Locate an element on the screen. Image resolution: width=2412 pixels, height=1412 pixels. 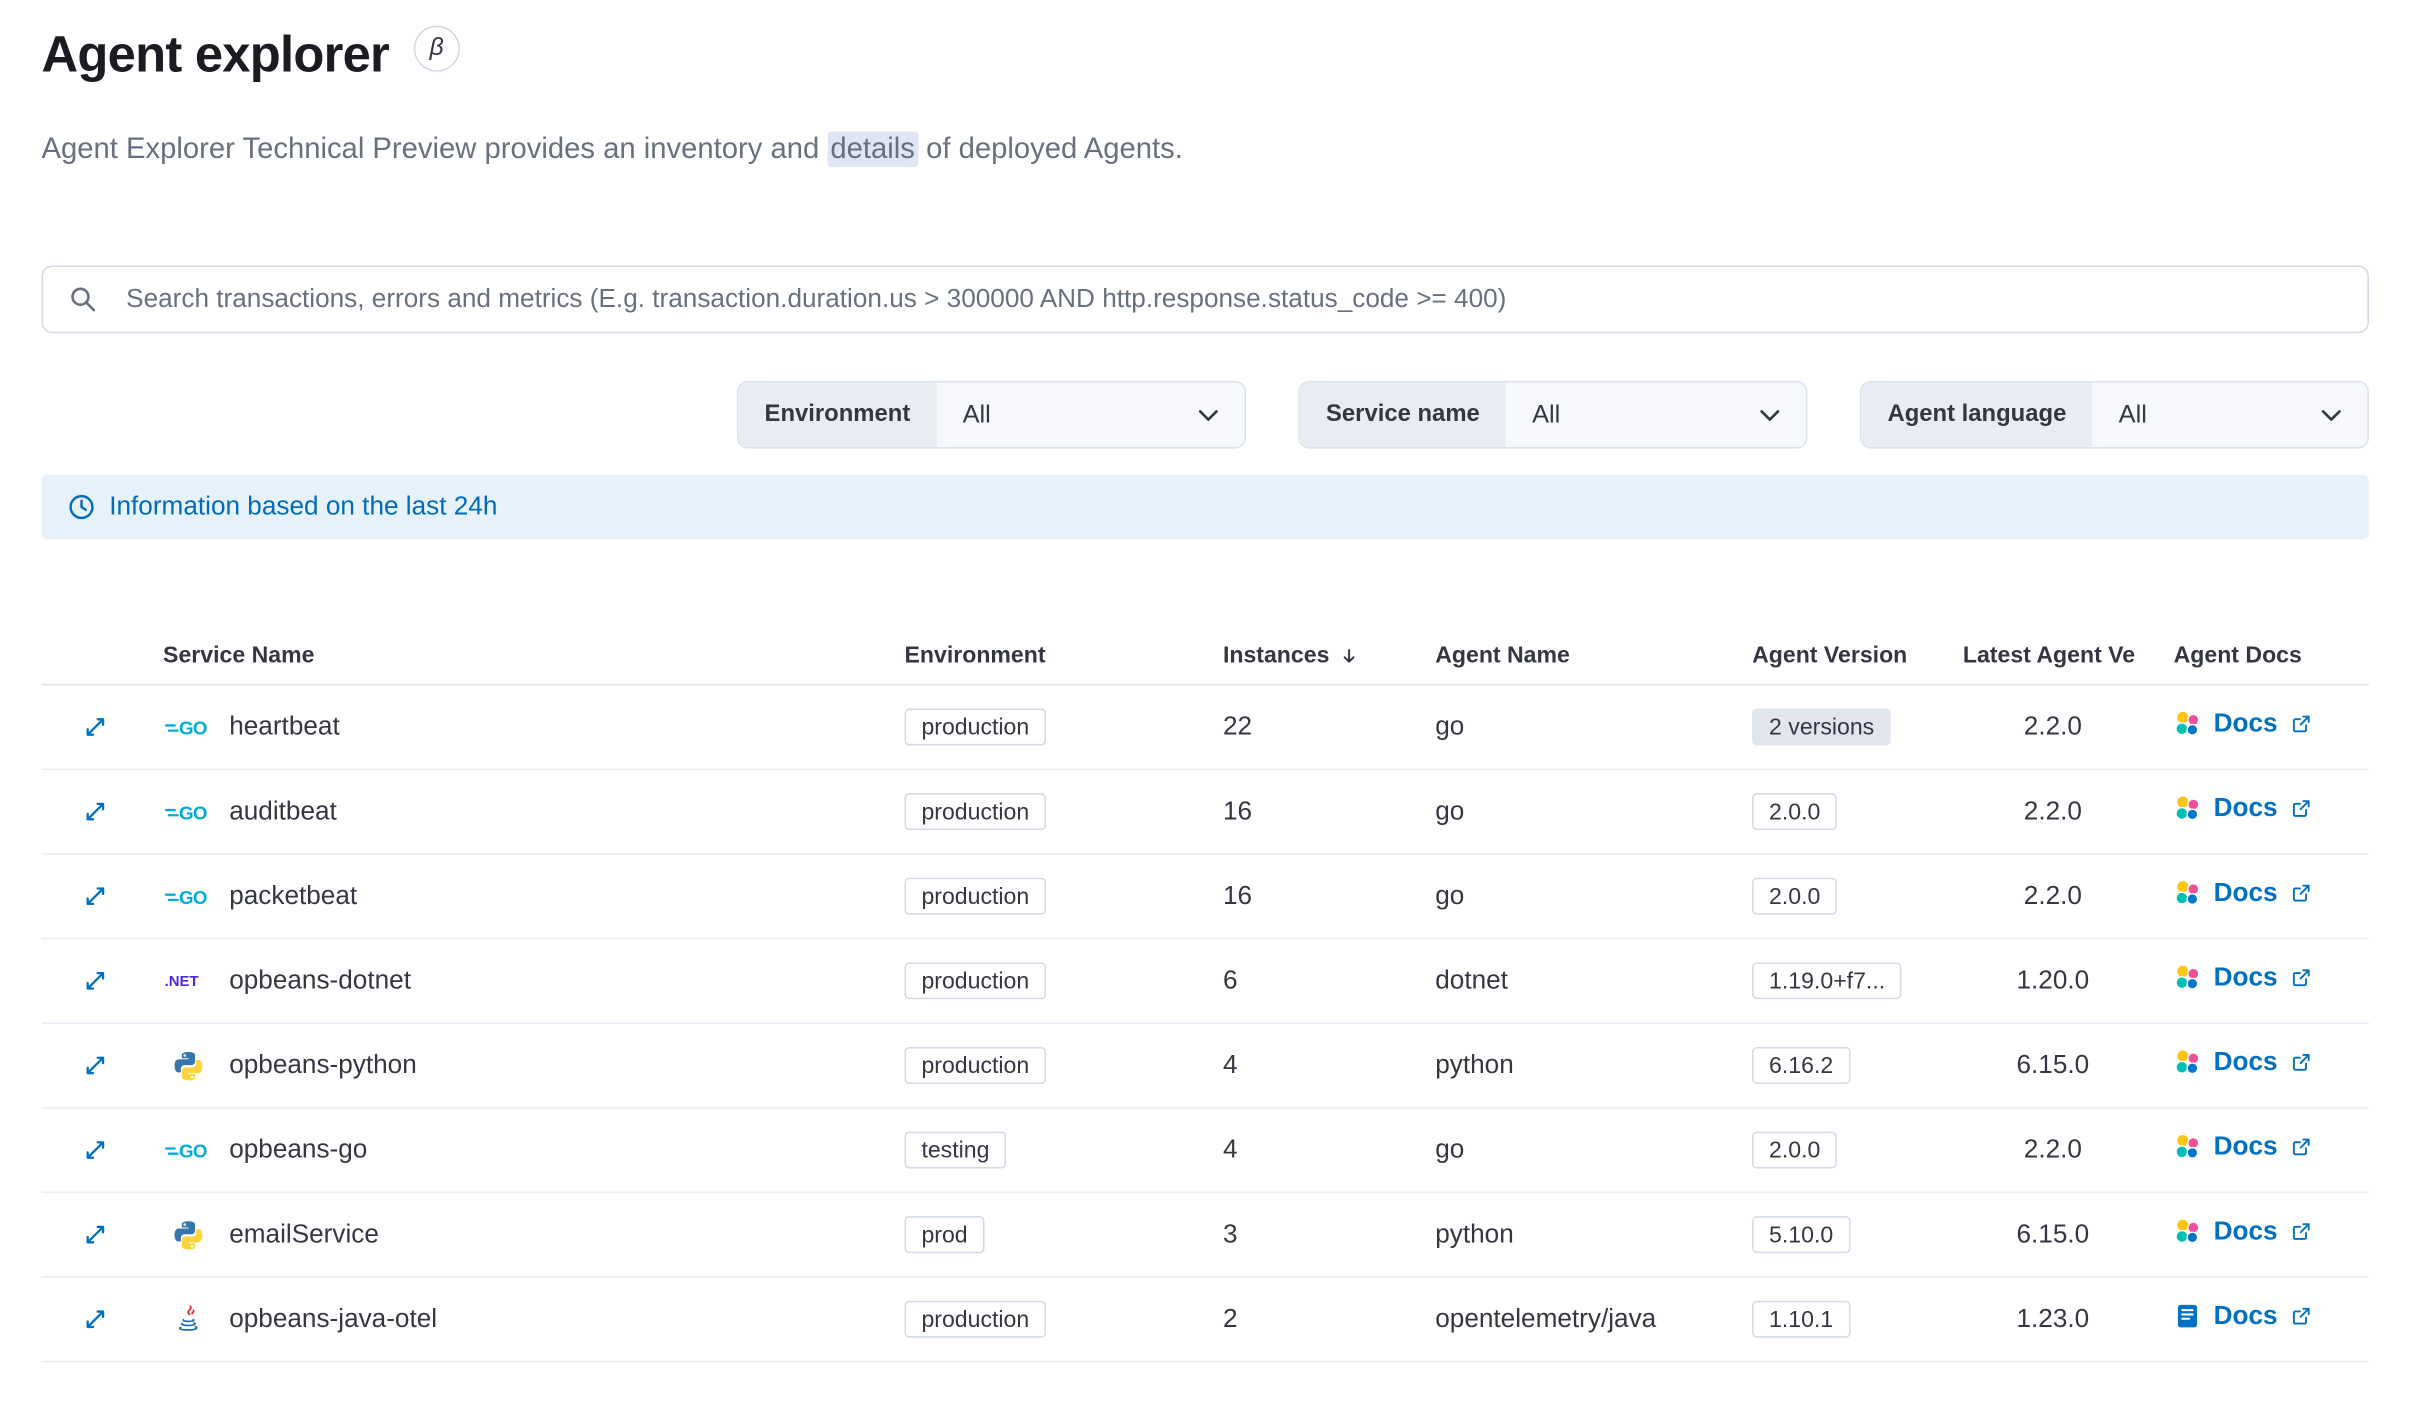
search-bar is located at coordinates (1205, 299).